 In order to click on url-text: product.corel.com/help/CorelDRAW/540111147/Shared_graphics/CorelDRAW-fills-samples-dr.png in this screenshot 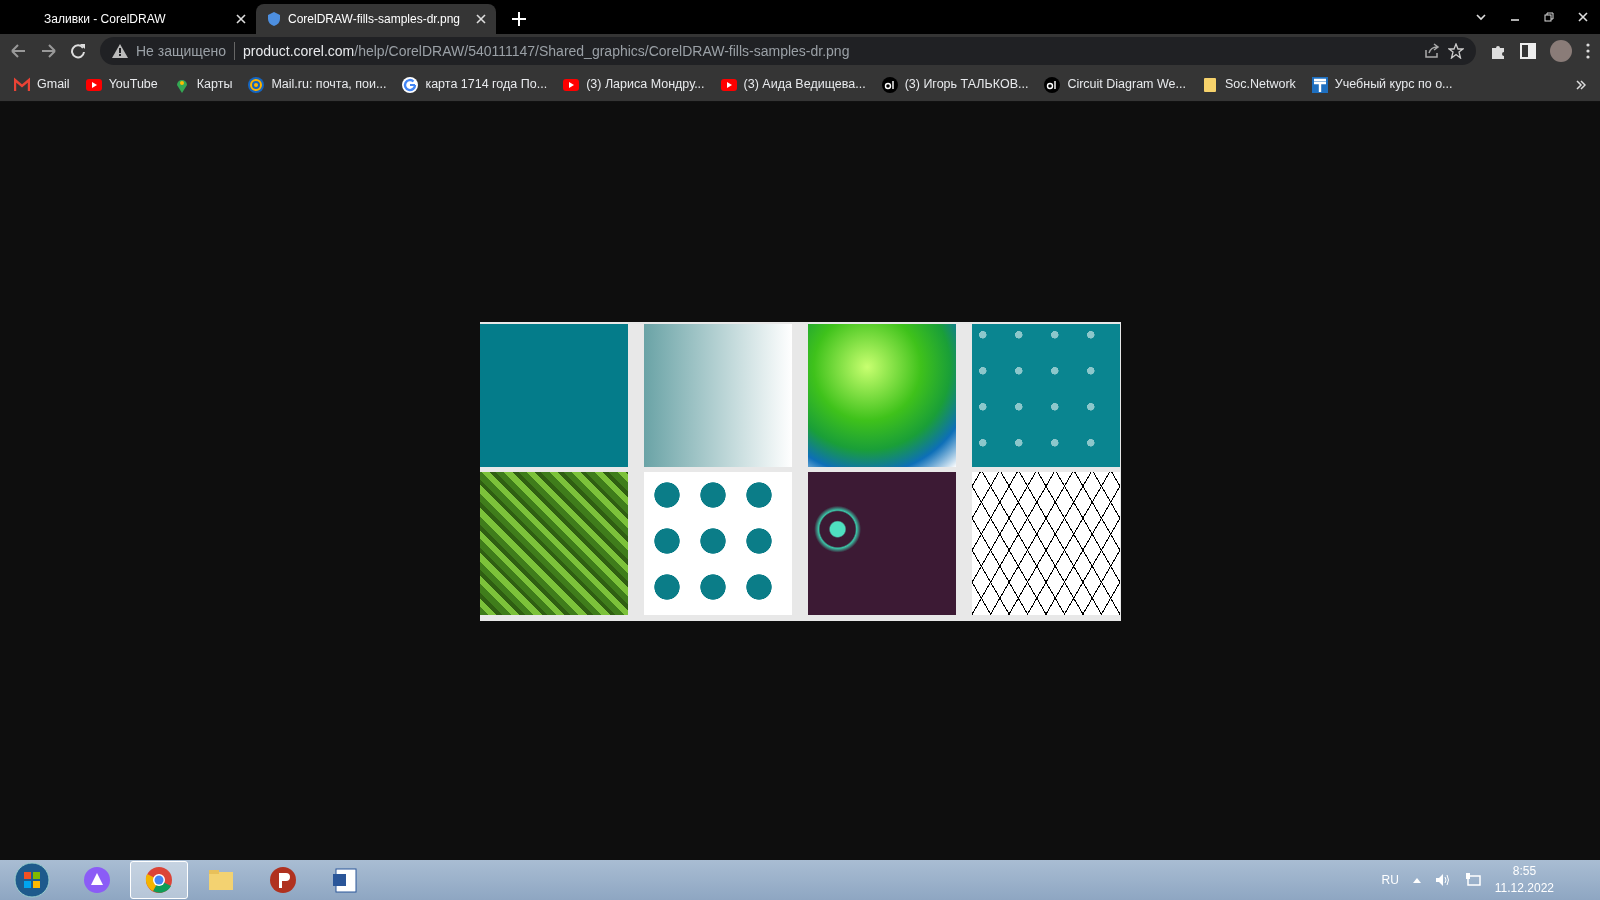, I will do `click(546, 51)`.